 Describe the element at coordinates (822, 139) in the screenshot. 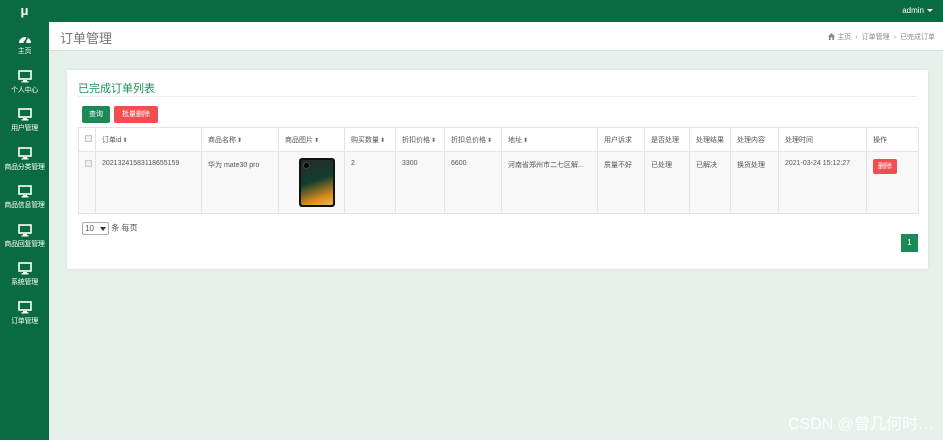

I see `column-header: 处理时间` at that location.